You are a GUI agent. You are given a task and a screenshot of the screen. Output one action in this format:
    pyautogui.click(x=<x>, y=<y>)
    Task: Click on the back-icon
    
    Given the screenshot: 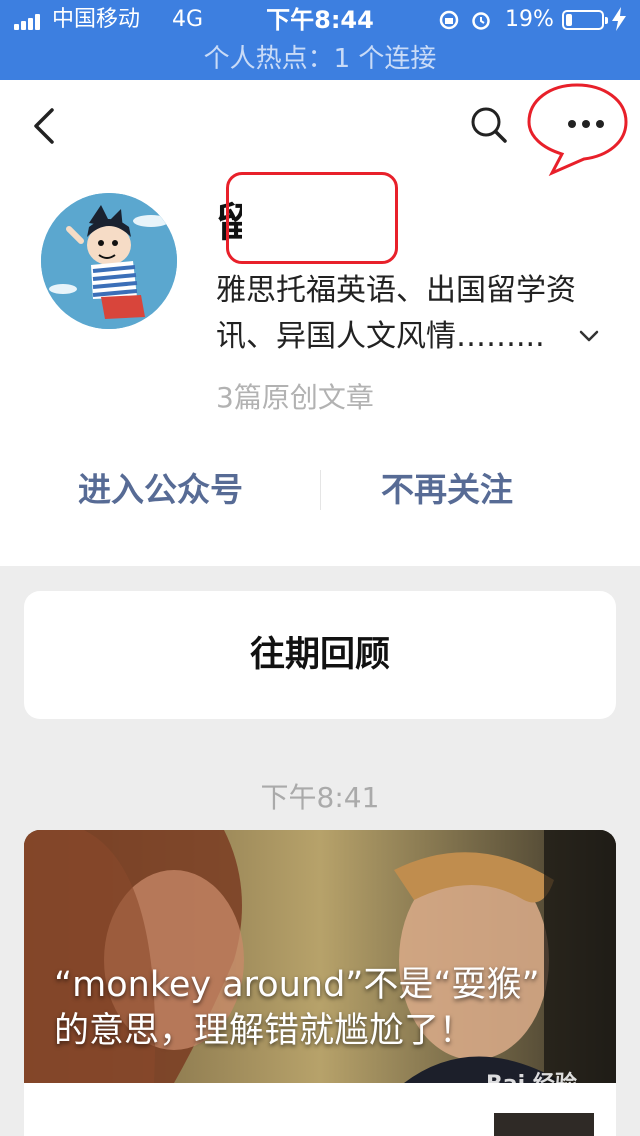 What is the action you would take?
    pyautogui.click(x=44, y=126)
    